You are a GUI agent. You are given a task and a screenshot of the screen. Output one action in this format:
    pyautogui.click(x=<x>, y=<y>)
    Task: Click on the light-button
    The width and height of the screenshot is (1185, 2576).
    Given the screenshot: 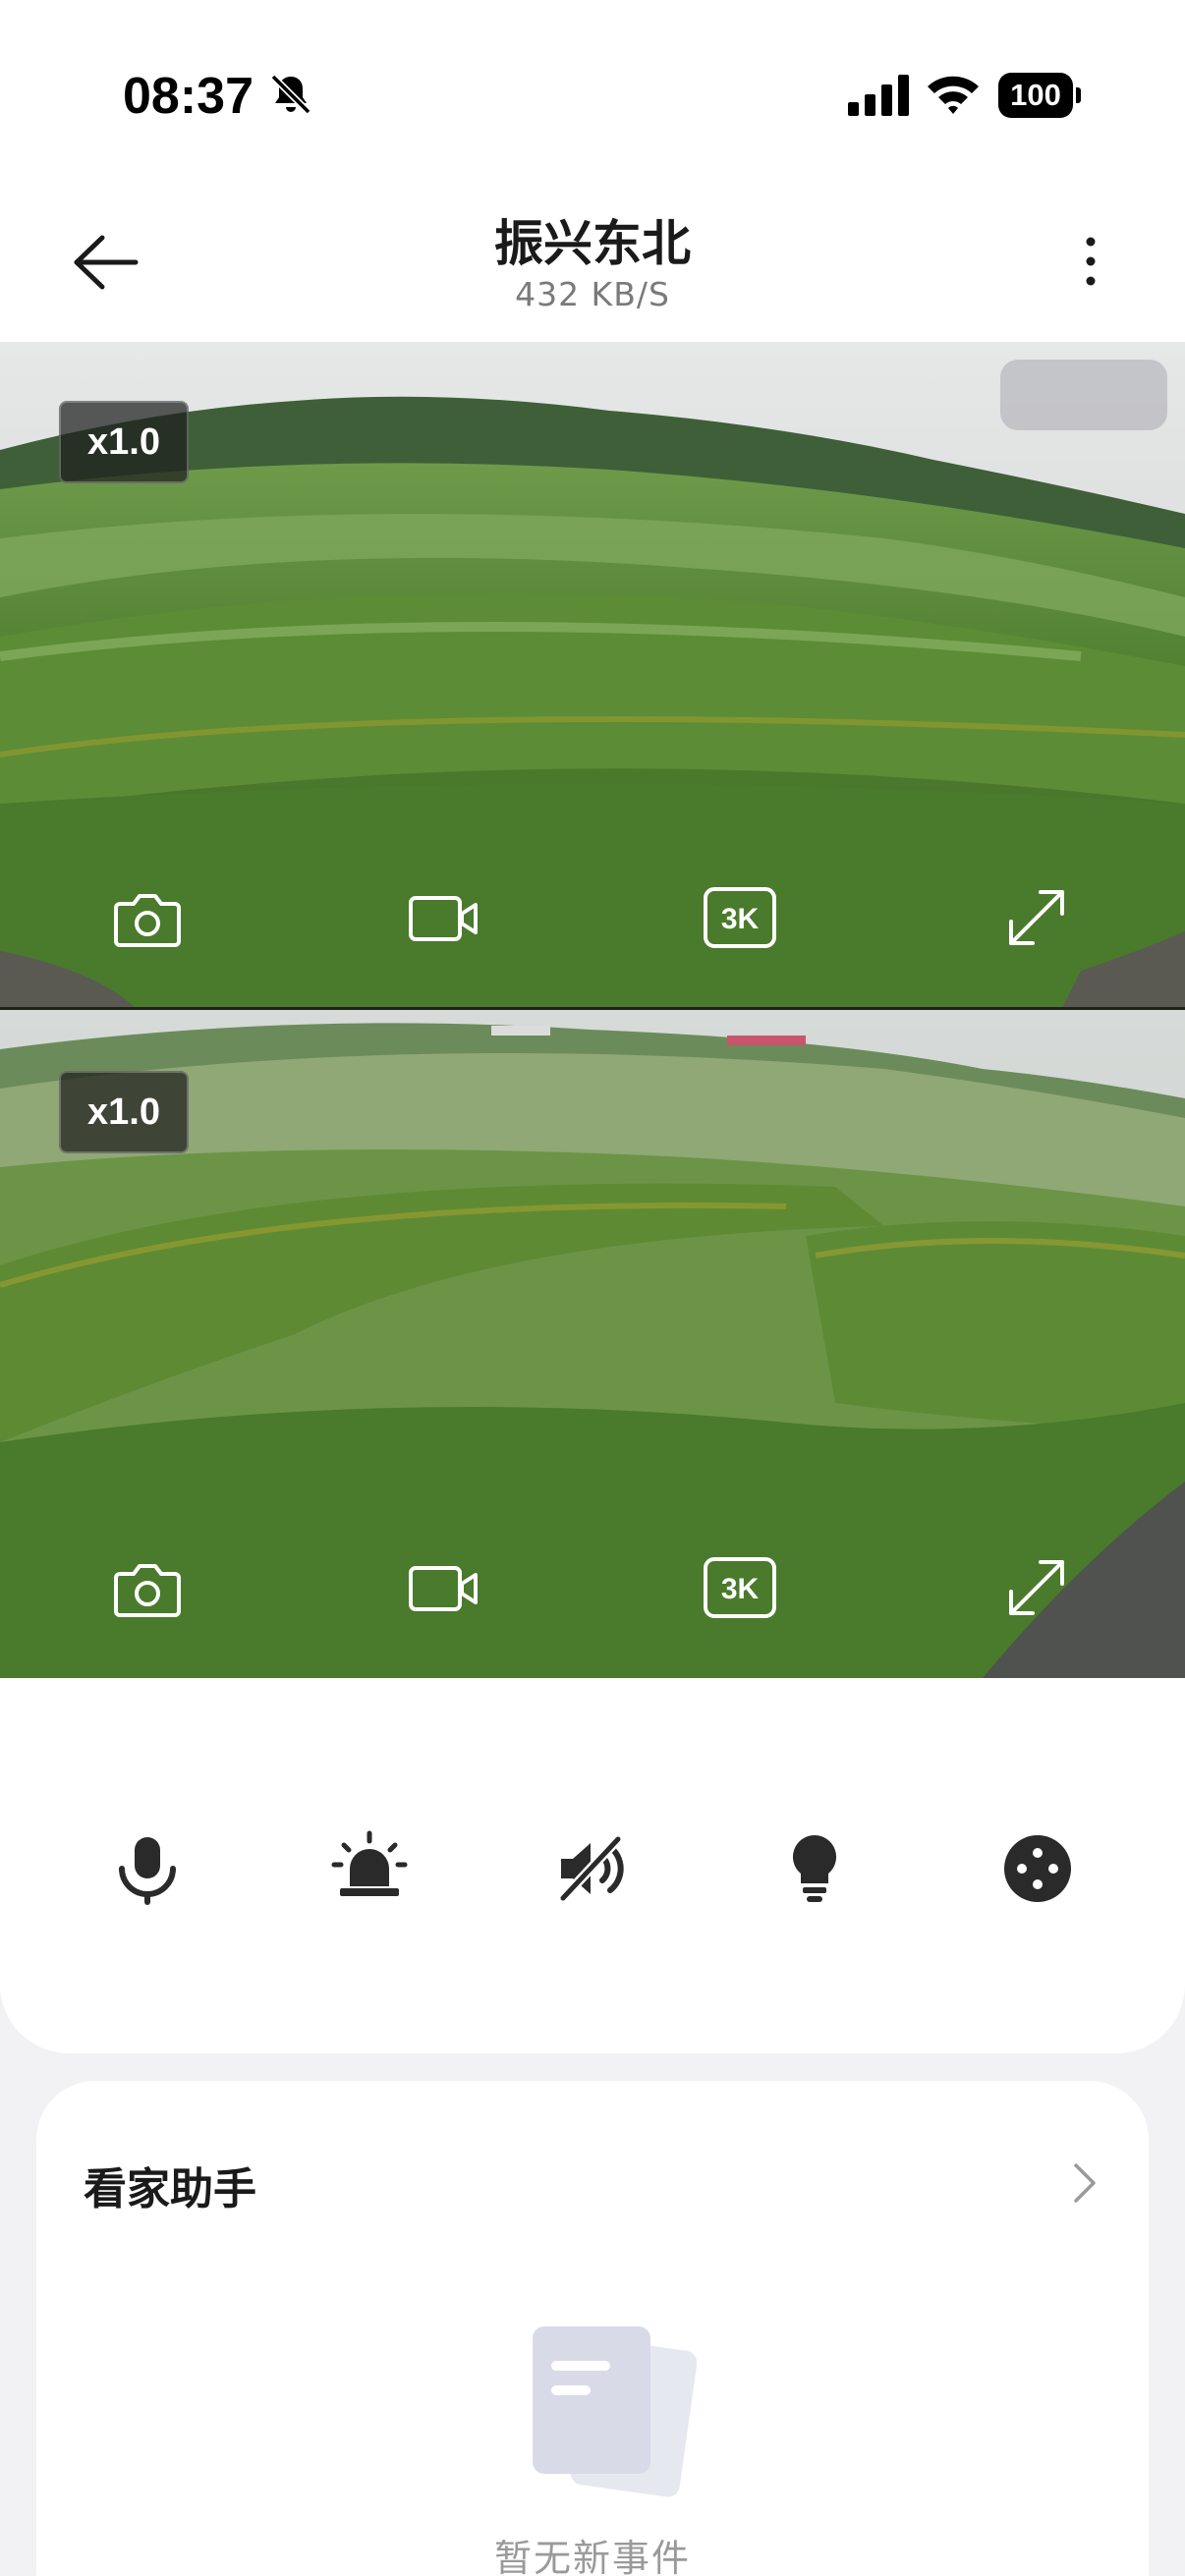 What is the action you would take?
    pyautogui.click(x=815, y=1868)
    